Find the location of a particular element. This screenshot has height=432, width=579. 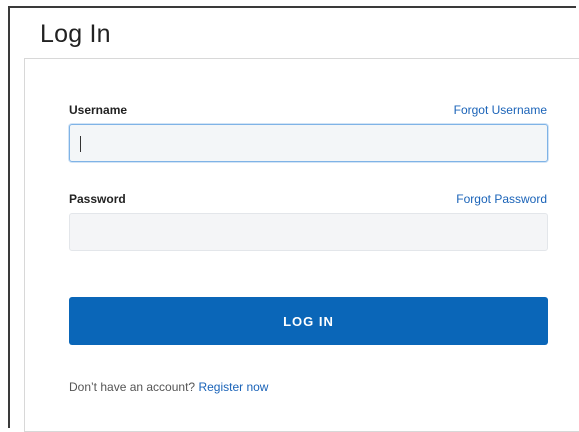

username-label: Username is located at coordinates (98, 110).